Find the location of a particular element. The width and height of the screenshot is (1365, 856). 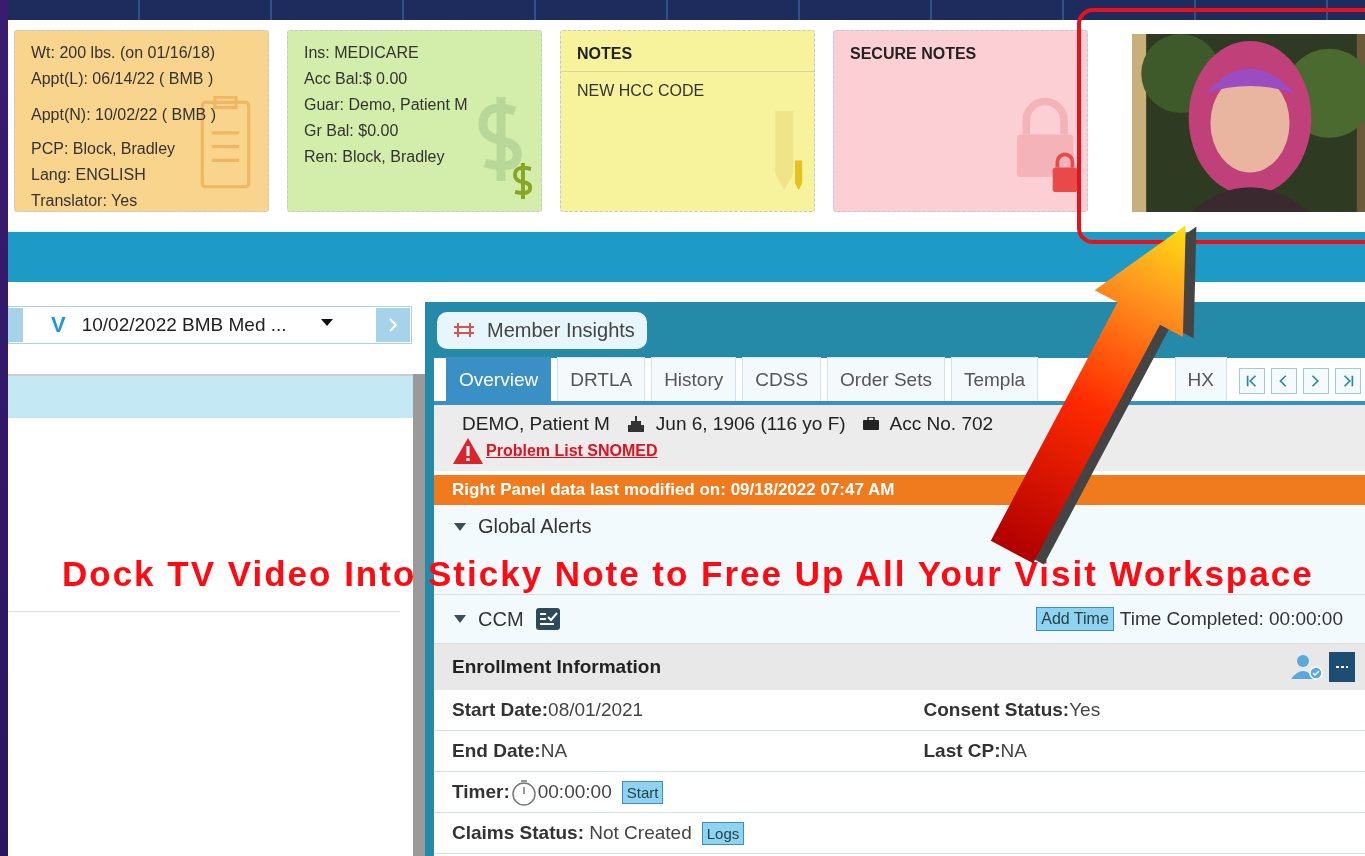

caret-icon is located at coordinates (326, 322).